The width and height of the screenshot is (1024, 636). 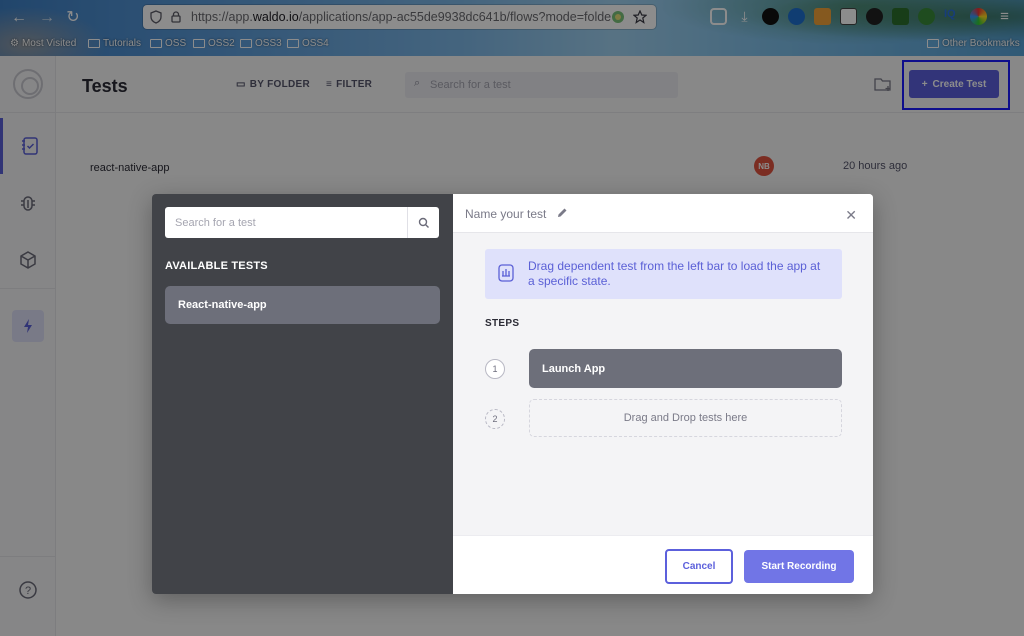 I want to click on search-icon, so click(x=423, y=222).